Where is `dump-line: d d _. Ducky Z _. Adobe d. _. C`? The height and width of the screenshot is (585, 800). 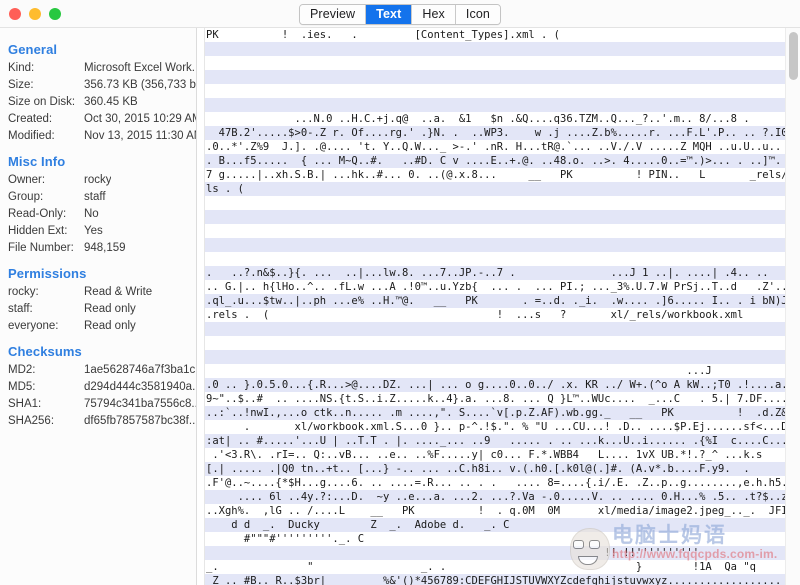 dump-line: d d _. Ducky Z _. Adobe d. _. C is located at coordinates (358, 525).